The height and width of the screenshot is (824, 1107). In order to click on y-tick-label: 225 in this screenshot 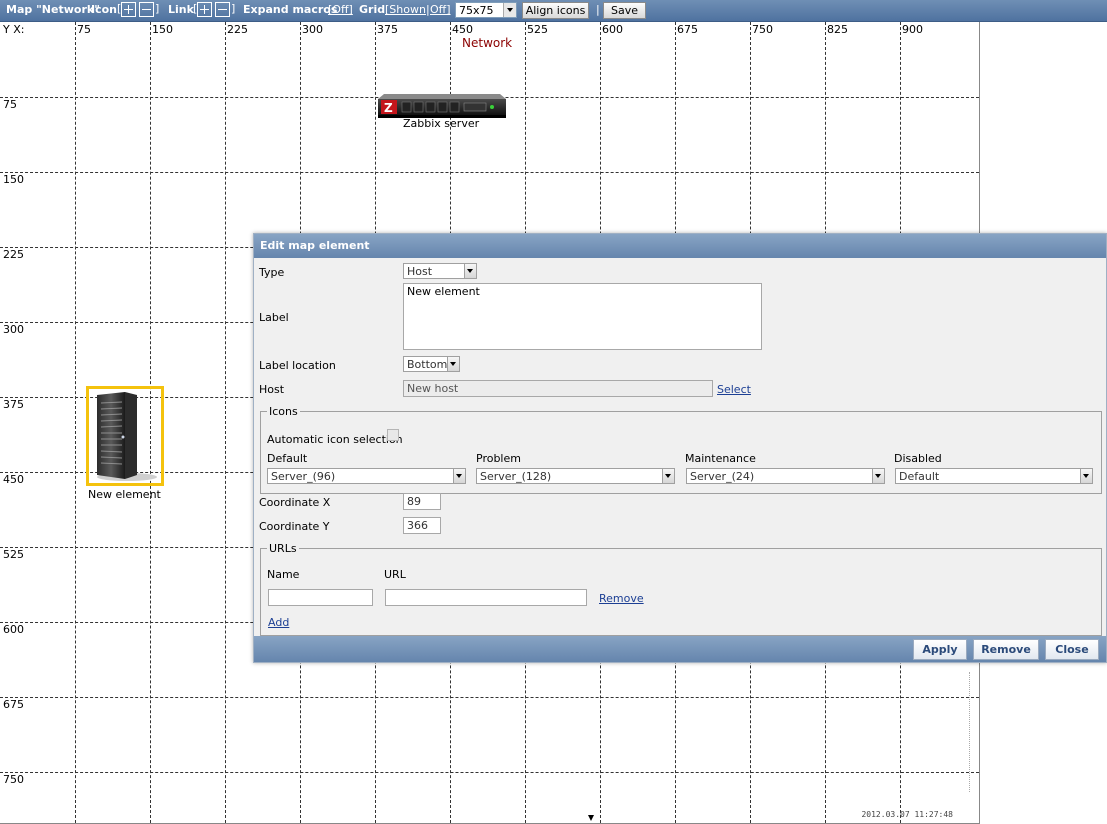, I will do `click(13, 254)`.